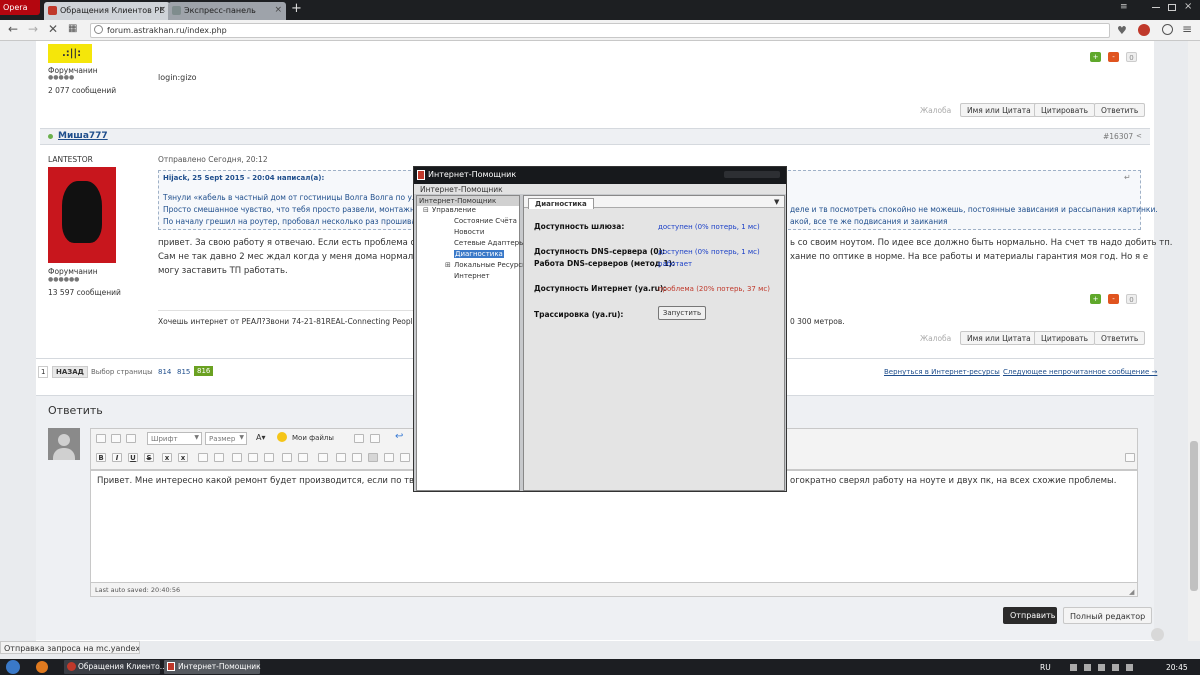 This screenshot has width=1200, height=675. What do you see at coordinates (287, 457) in the screenshot?
I see `code-icon` at bounding box center [287, 457].